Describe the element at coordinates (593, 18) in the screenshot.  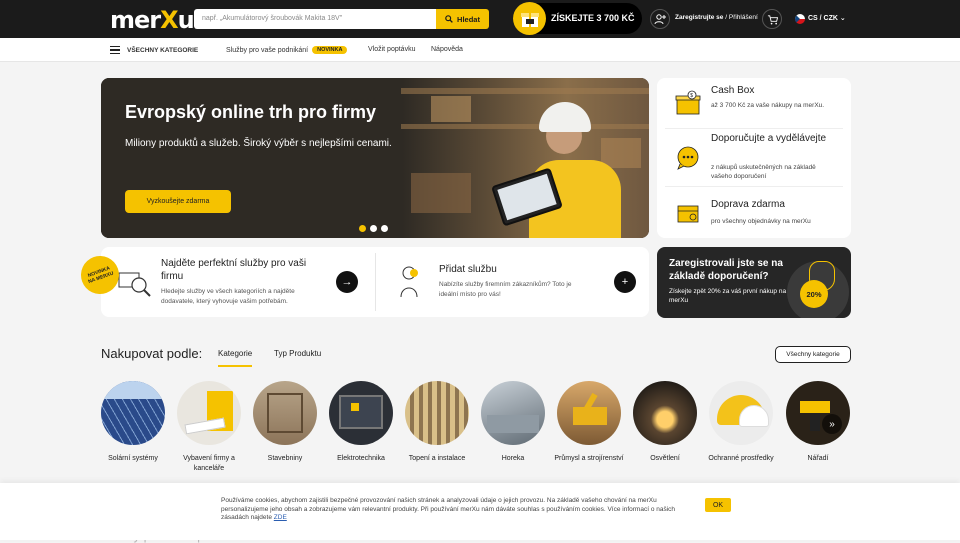
I see `cashbox-label: ZÍSKEJTE 3 700 KČ` at that location.